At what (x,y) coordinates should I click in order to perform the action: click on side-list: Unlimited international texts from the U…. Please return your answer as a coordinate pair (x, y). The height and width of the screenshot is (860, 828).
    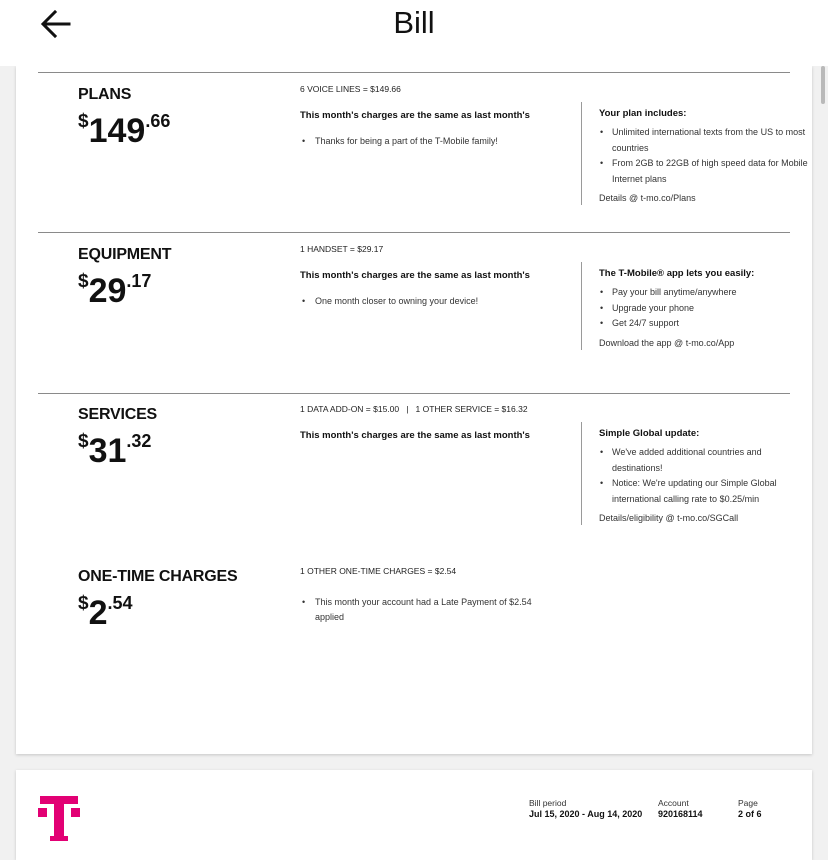
    Looking at the image, I should click on (704, 156).